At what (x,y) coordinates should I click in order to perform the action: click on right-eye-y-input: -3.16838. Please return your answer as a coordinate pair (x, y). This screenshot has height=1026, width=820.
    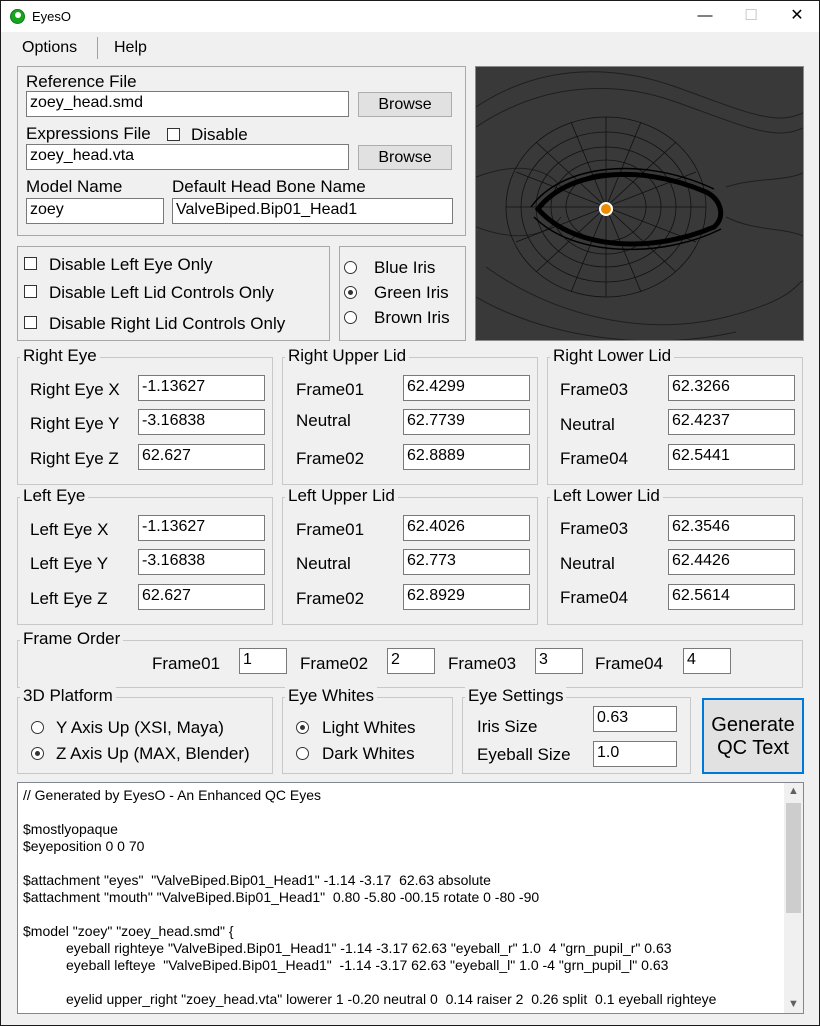
    Looking at the image, I should click on (201, 422).